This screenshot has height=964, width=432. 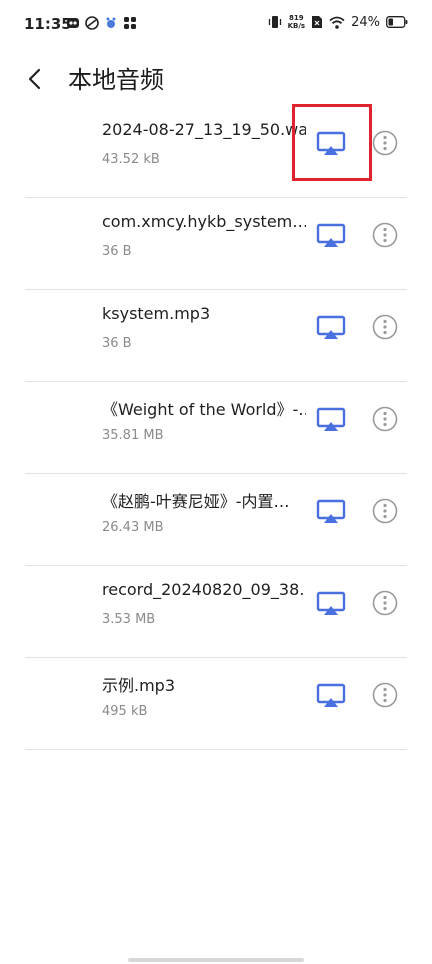 I want to click on list-item: 《赵鹏-叶赛尼娅》-内置… 26.43 MB, so click(x=216, y=520).